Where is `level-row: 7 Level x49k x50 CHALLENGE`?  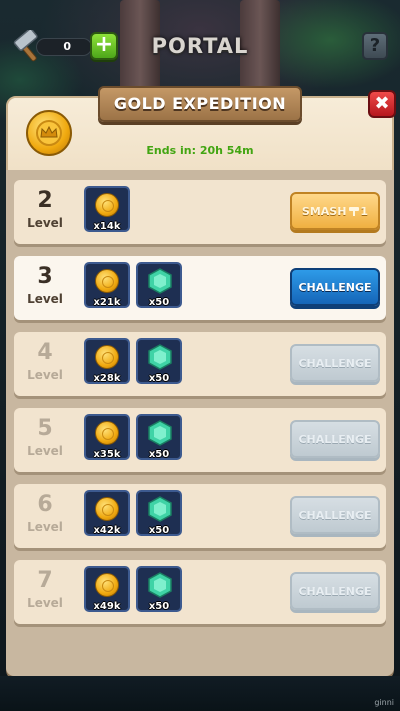 level-row: 7 Level x49k x50 CHALLENGE is located at coordinates (200, 592).